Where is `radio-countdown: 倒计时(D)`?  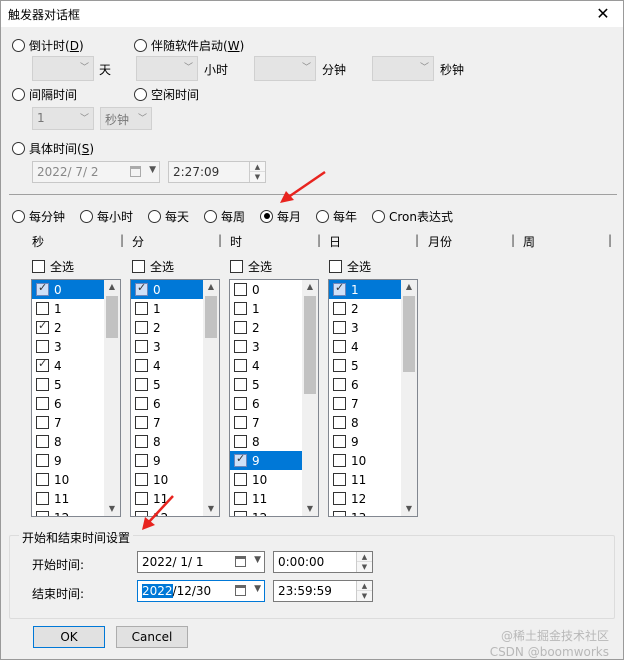 radio-countdown: 倒计时(D) is located at coordinates (48, 45).